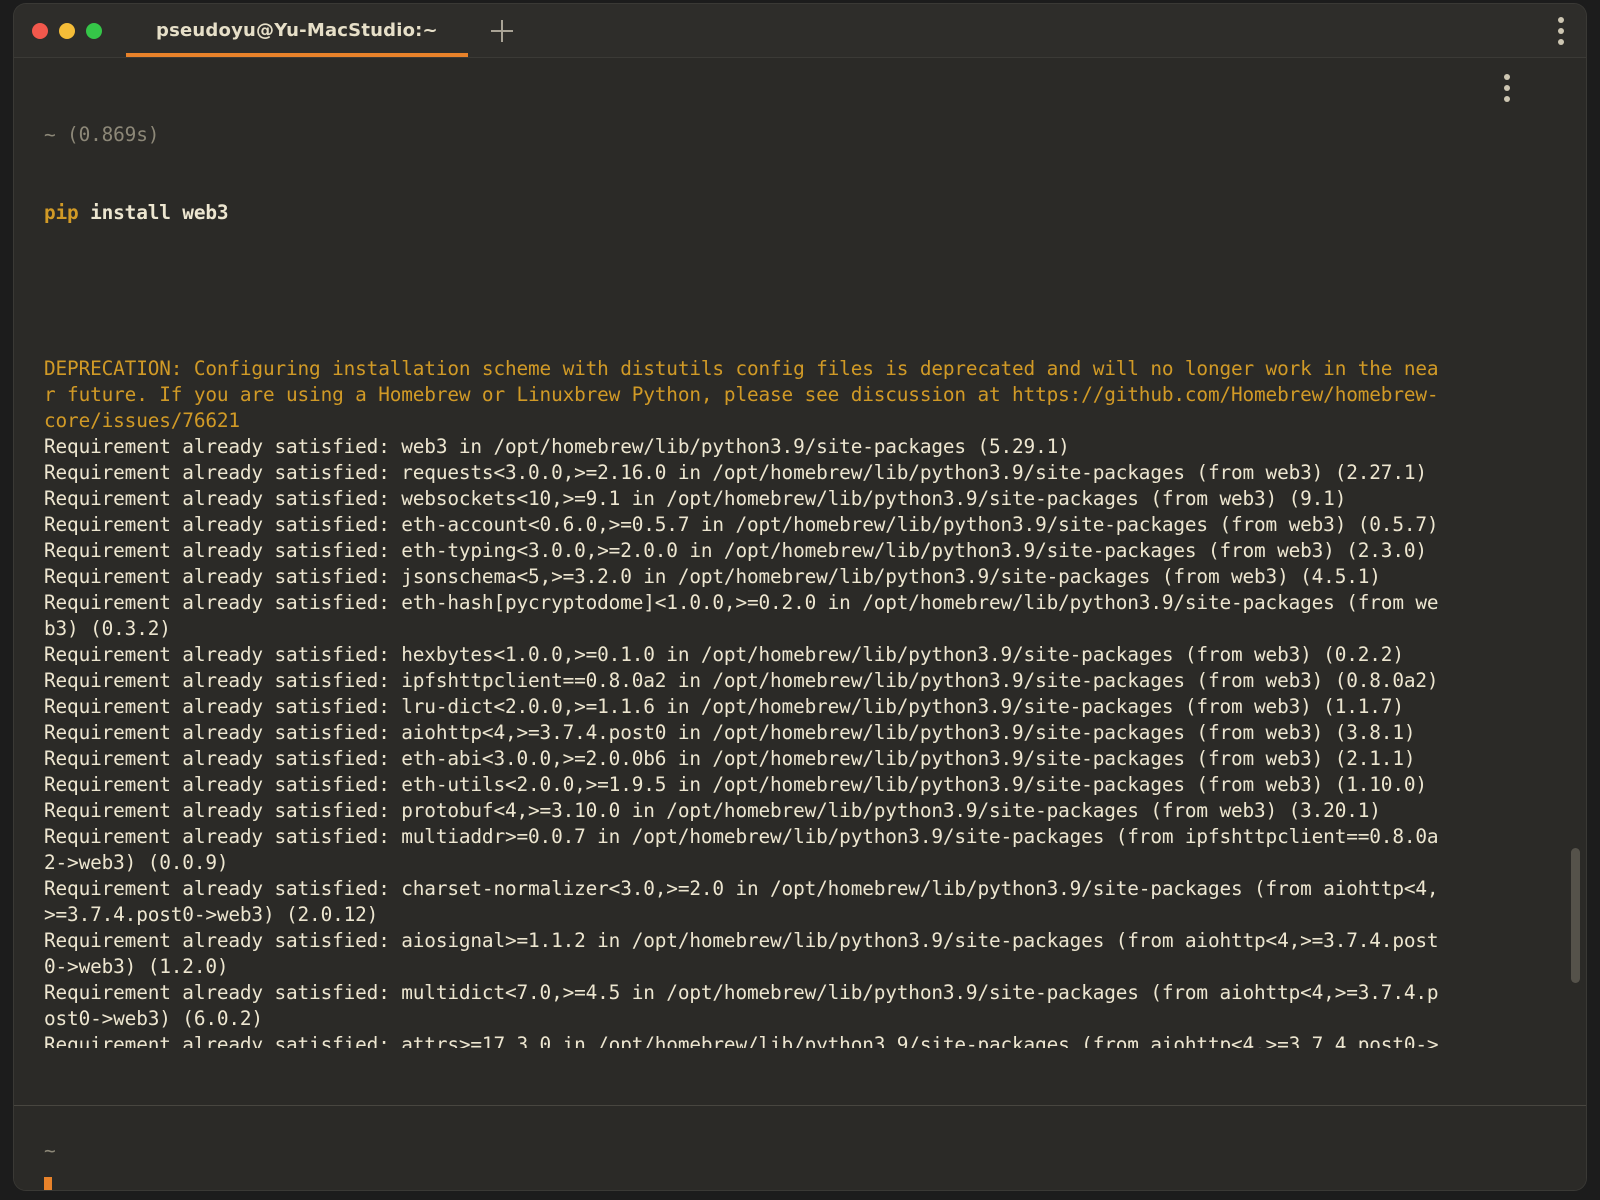 The width and height of the screenshot is (1600, 1200). I want to click on new-tab-button, so click(502, 30).